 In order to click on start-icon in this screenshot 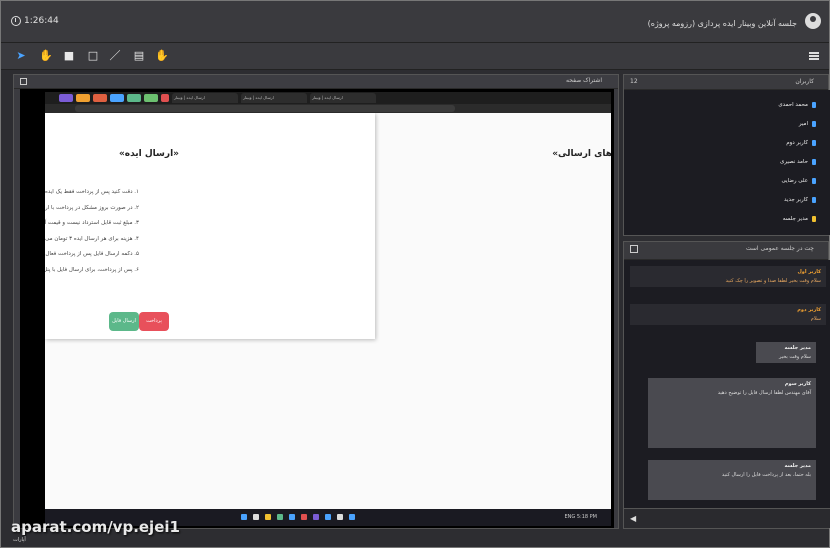, I will do `click(244, 517)`.